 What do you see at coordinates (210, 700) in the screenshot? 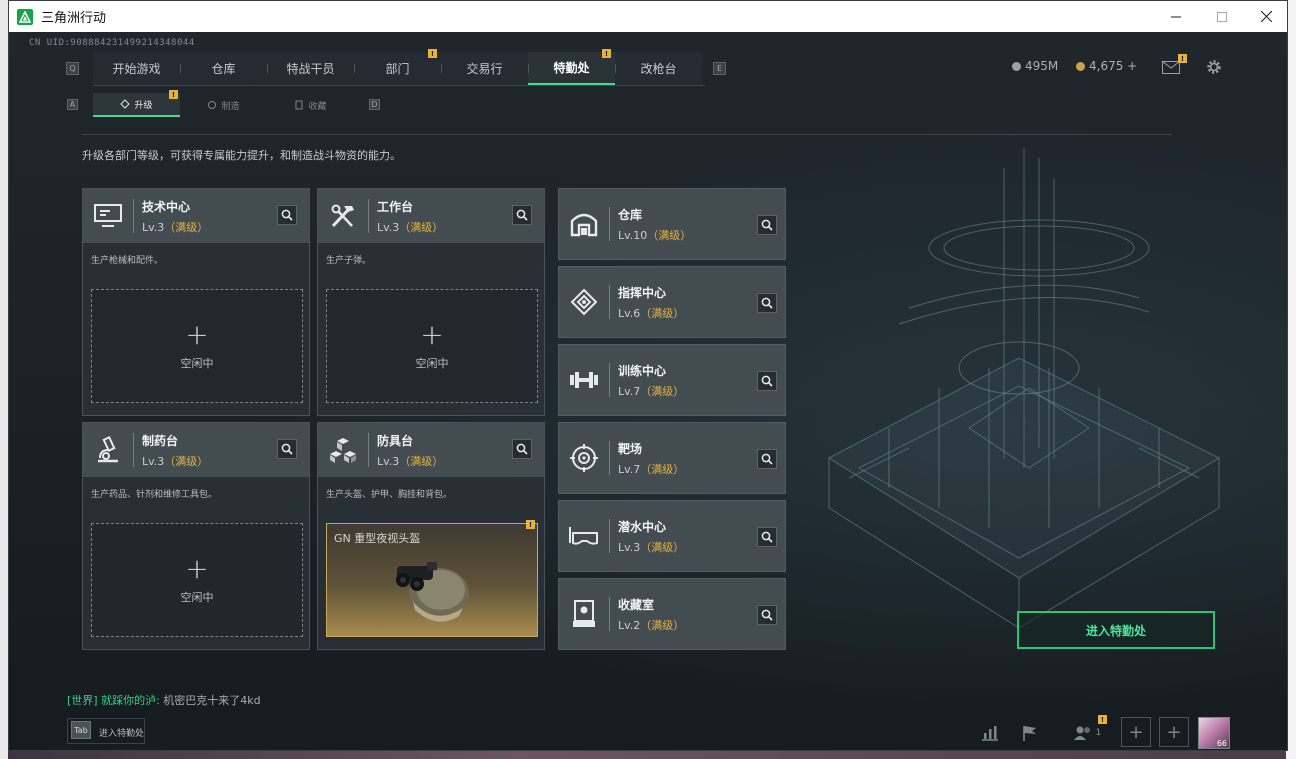
I see `chat-message: 机密巴克十来了4kd` at bounding box center [210, 700].